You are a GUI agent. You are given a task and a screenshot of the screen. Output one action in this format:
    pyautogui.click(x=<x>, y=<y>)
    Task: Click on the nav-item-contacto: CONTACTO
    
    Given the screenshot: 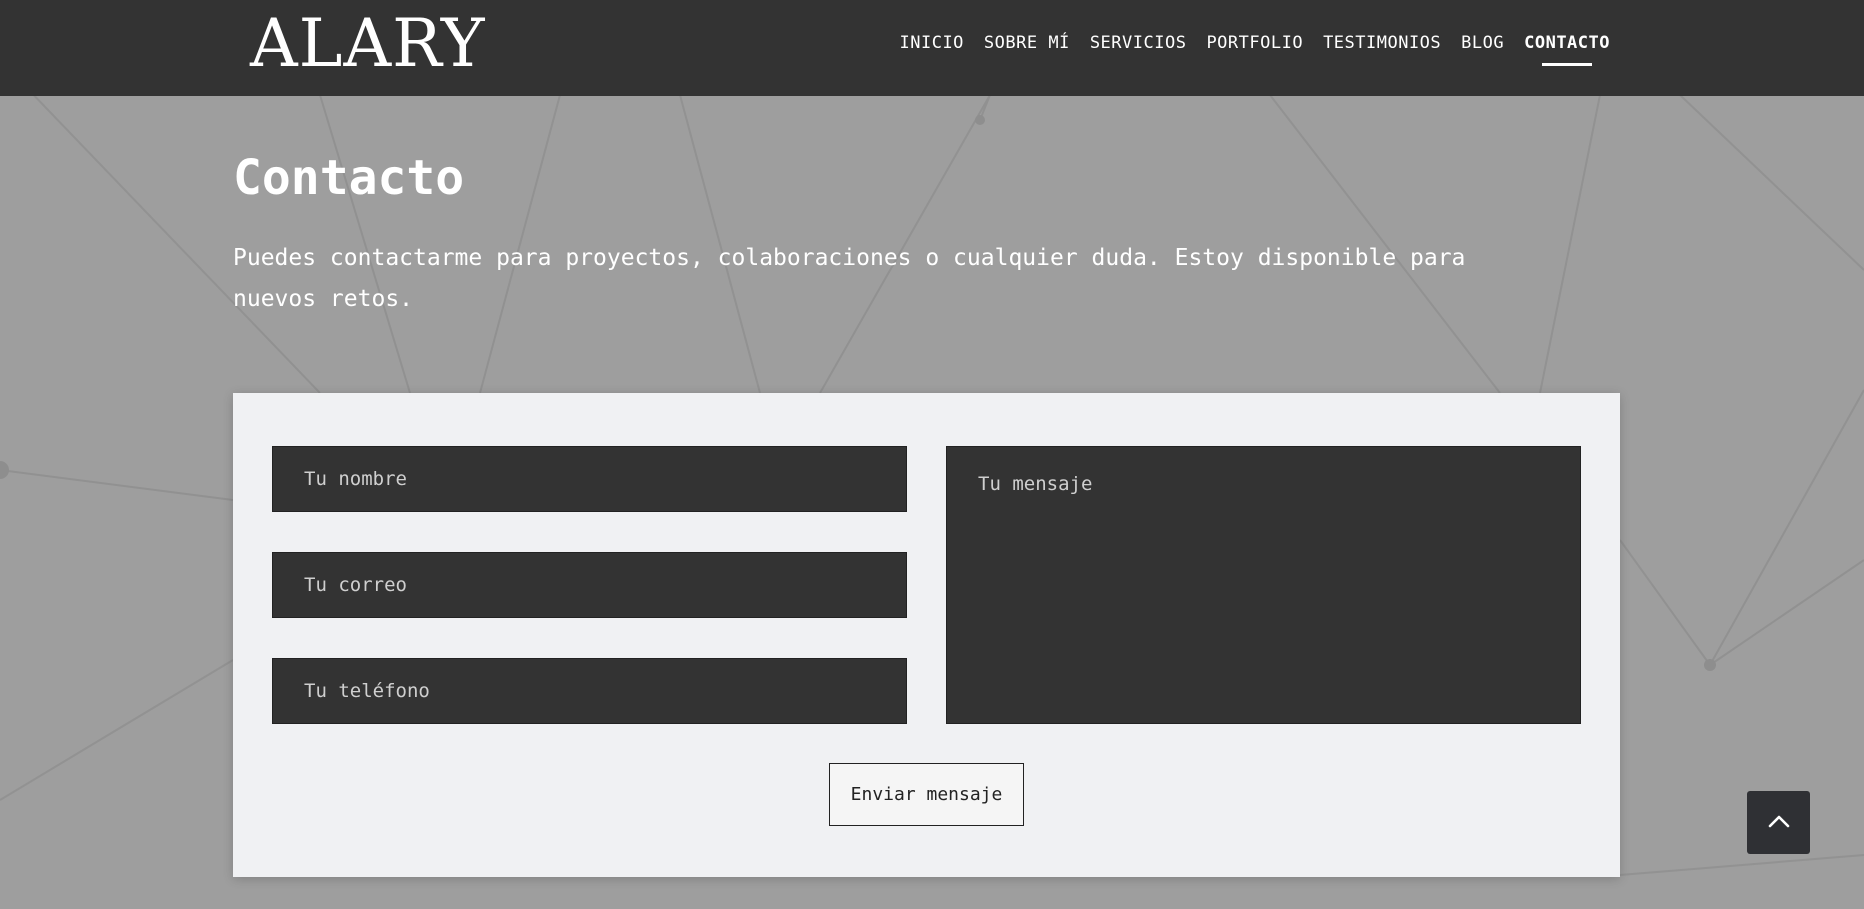 What is the action you would take?
    pyautogui.click(x=1567, y=48)
    